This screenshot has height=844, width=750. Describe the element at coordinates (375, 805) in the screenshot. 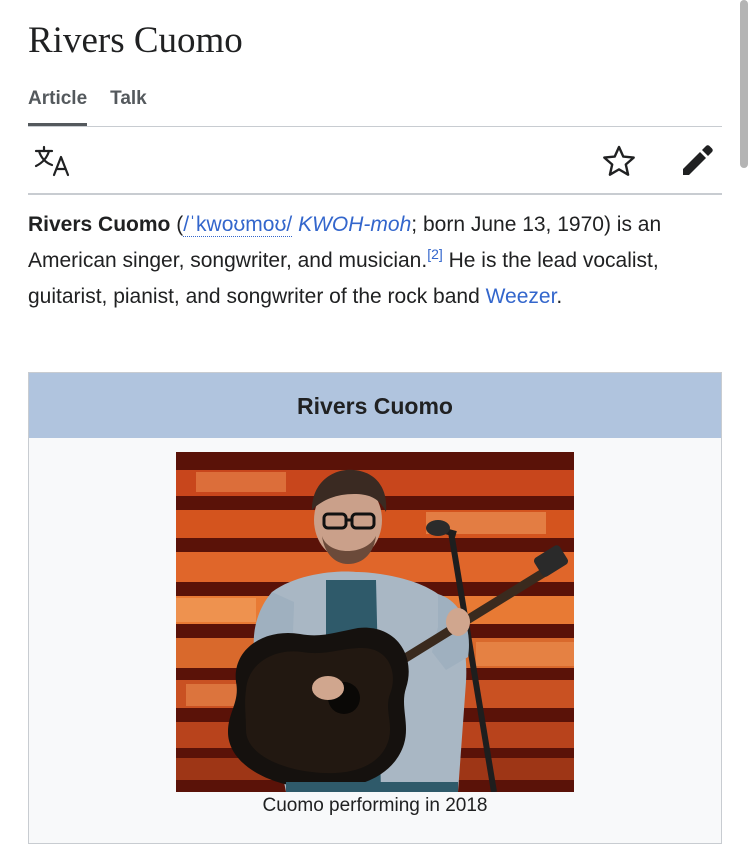

I see `infobox-caption: Cuomo performing in 2018` at that location.